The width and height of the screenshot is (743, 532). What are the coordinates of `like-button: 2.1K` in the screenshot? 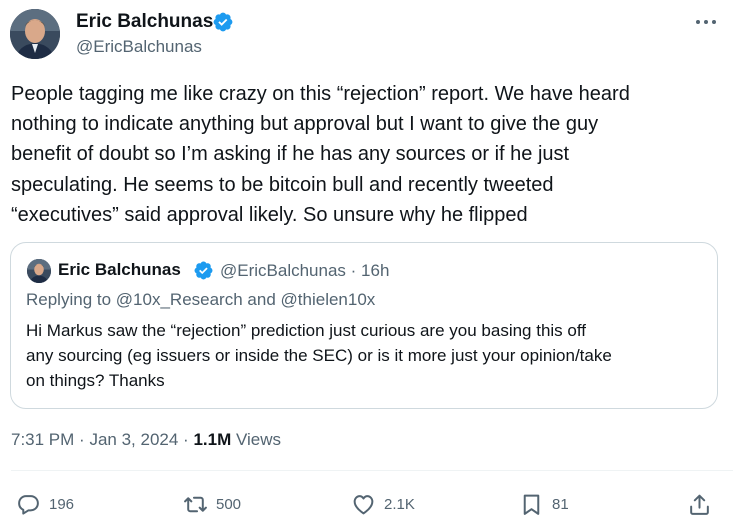 It's located at (383, 504).